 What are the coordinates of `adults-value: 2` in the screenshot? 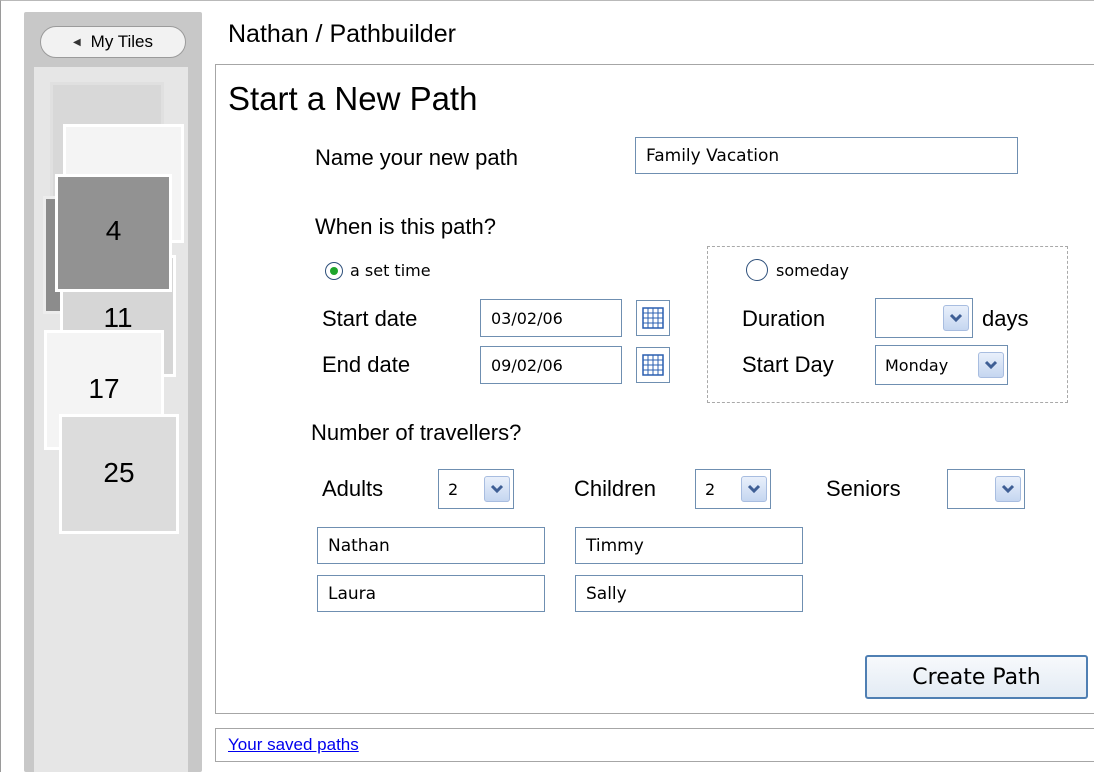 It's located at (453, 489).